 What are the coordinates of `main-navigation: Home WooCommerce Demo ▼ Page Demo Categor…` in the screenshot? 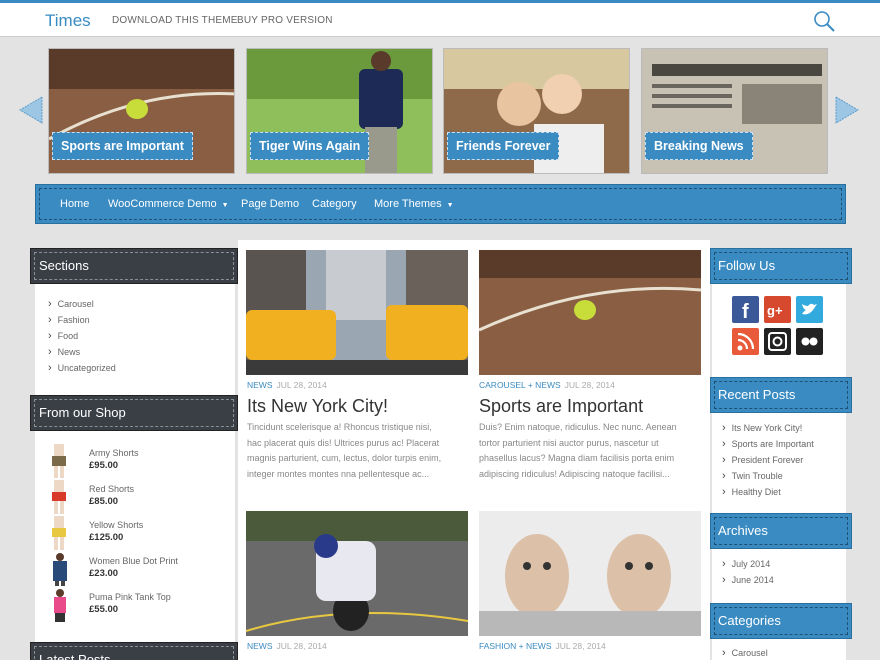 It's located at (440, 204).